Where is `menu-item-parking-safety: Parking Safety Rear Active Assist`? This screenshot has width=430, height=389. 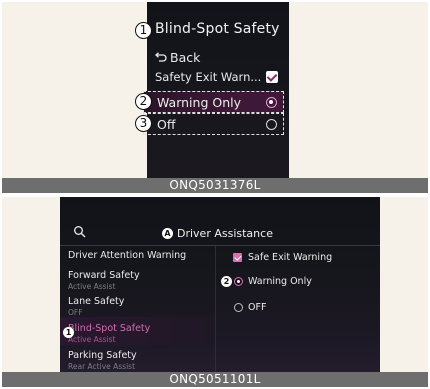 menu-item-parking-safety: Parking Safety Rear Active Assist is located at coordinates (102, 360).